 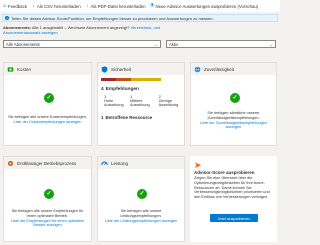 What do you see at coordinates (30, 32) in the screenshot?
I see `subscription-filter-link: Abonnementauswahl anzeigen` at bounding box center [30, 32].